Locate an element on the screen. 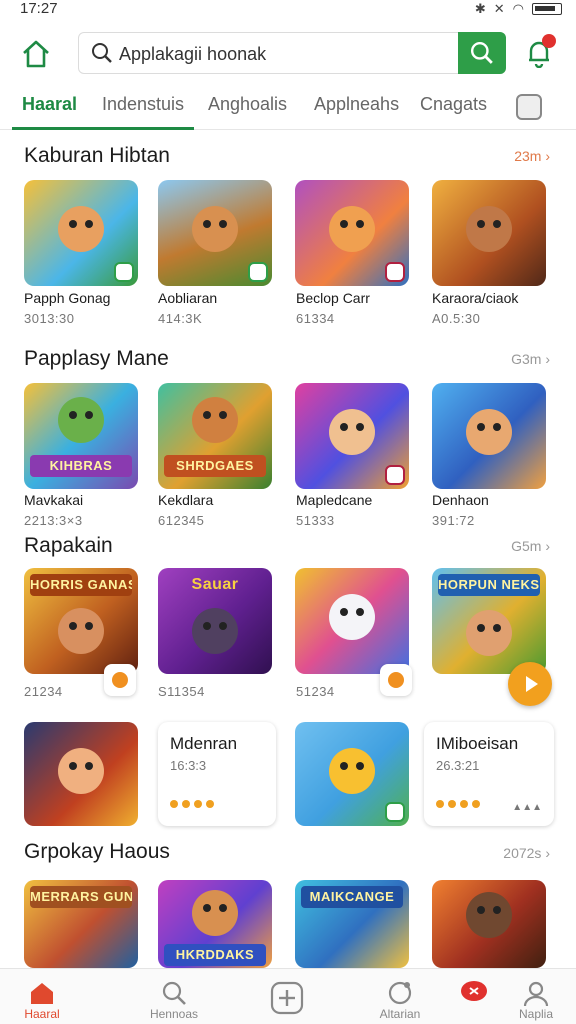 The height and width of the screenshot is (1024, 576). section-title: Rapakain is located at coordinates (68, 545).